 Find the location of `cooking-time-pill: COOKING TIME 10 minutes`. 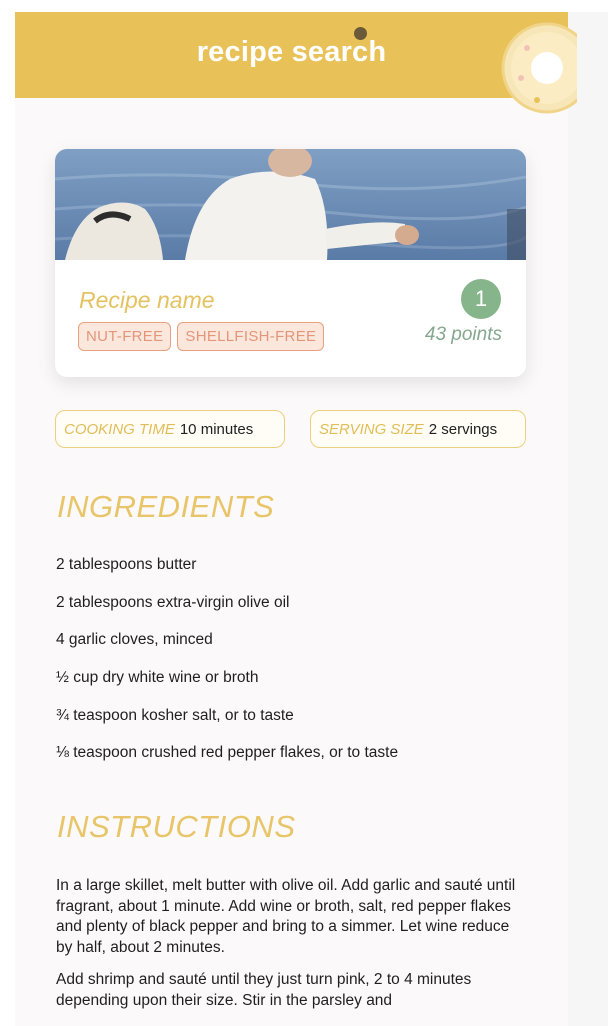

cooking-time-pill: COOKING TIME 10 minutes is located at coordinates (170, 429).